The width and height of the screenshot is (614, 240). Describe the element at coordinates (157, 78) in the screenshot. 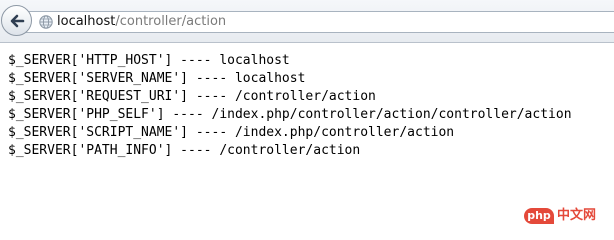

I see `output-line-server-name: $_SERVER['SERVER_NAME'] ---- localhost` at that location.